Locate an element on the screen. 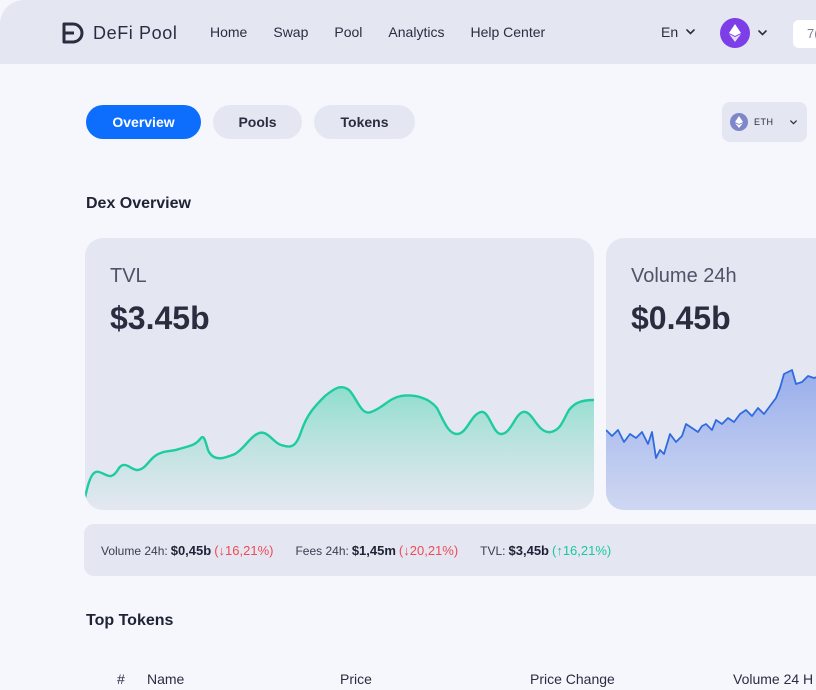  language-selector: En is located at coordinates (678, 32).